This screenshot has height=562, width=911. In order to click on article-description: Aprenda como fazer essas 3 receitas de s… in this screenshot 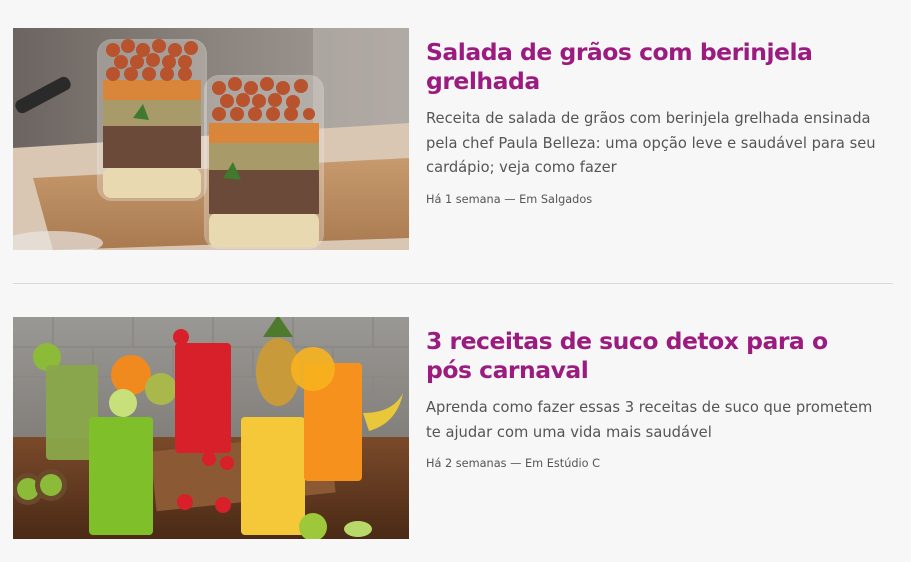, I will do `click(649, 420)`.